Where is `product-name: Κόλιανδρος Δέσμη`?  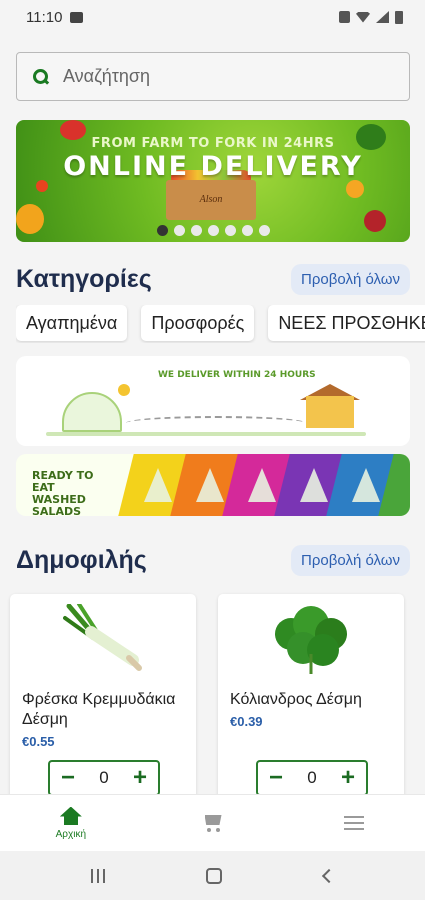 product-name: Κόλιανδρος Δέσμη is located at coordinates (296, 699).